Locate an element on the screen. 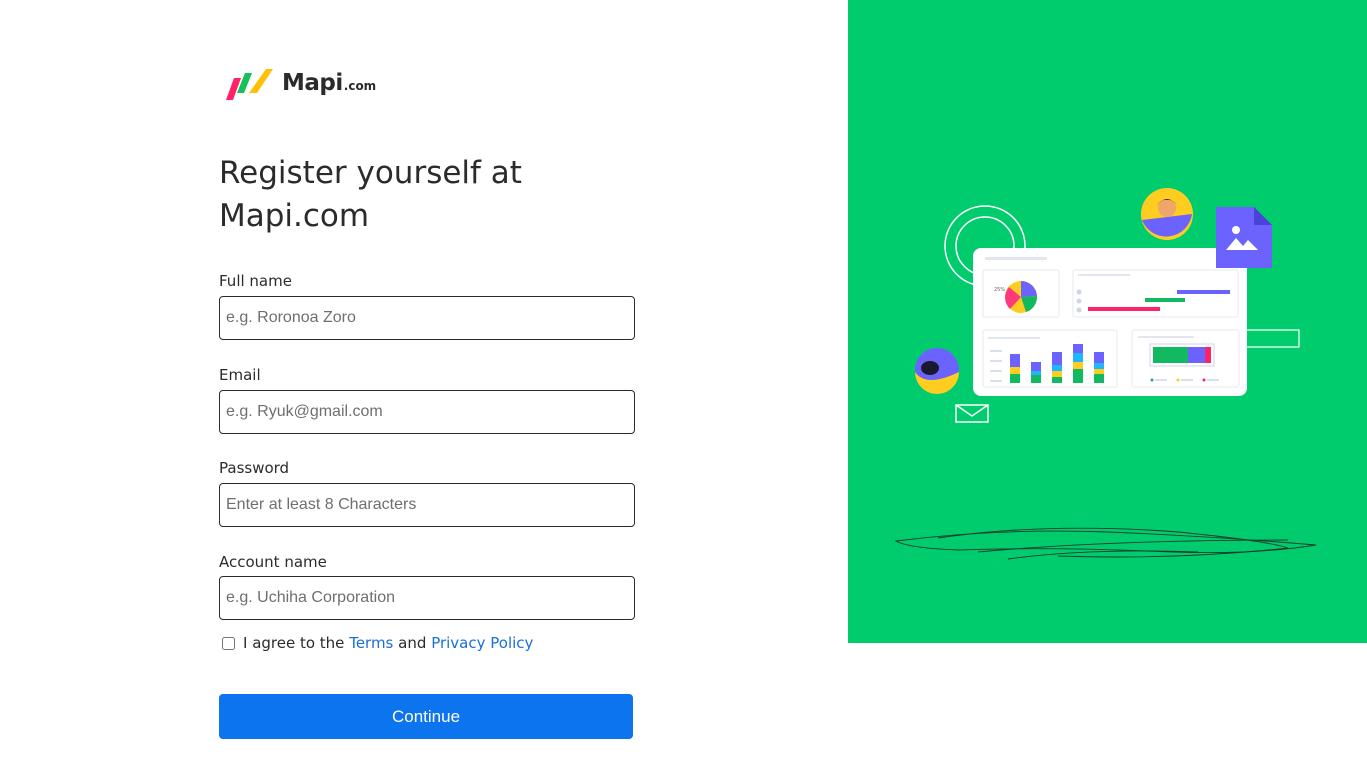 This screenshot has height=769, width=1367. brand-logo: Mapi.com is located at coordinates (300, 84).